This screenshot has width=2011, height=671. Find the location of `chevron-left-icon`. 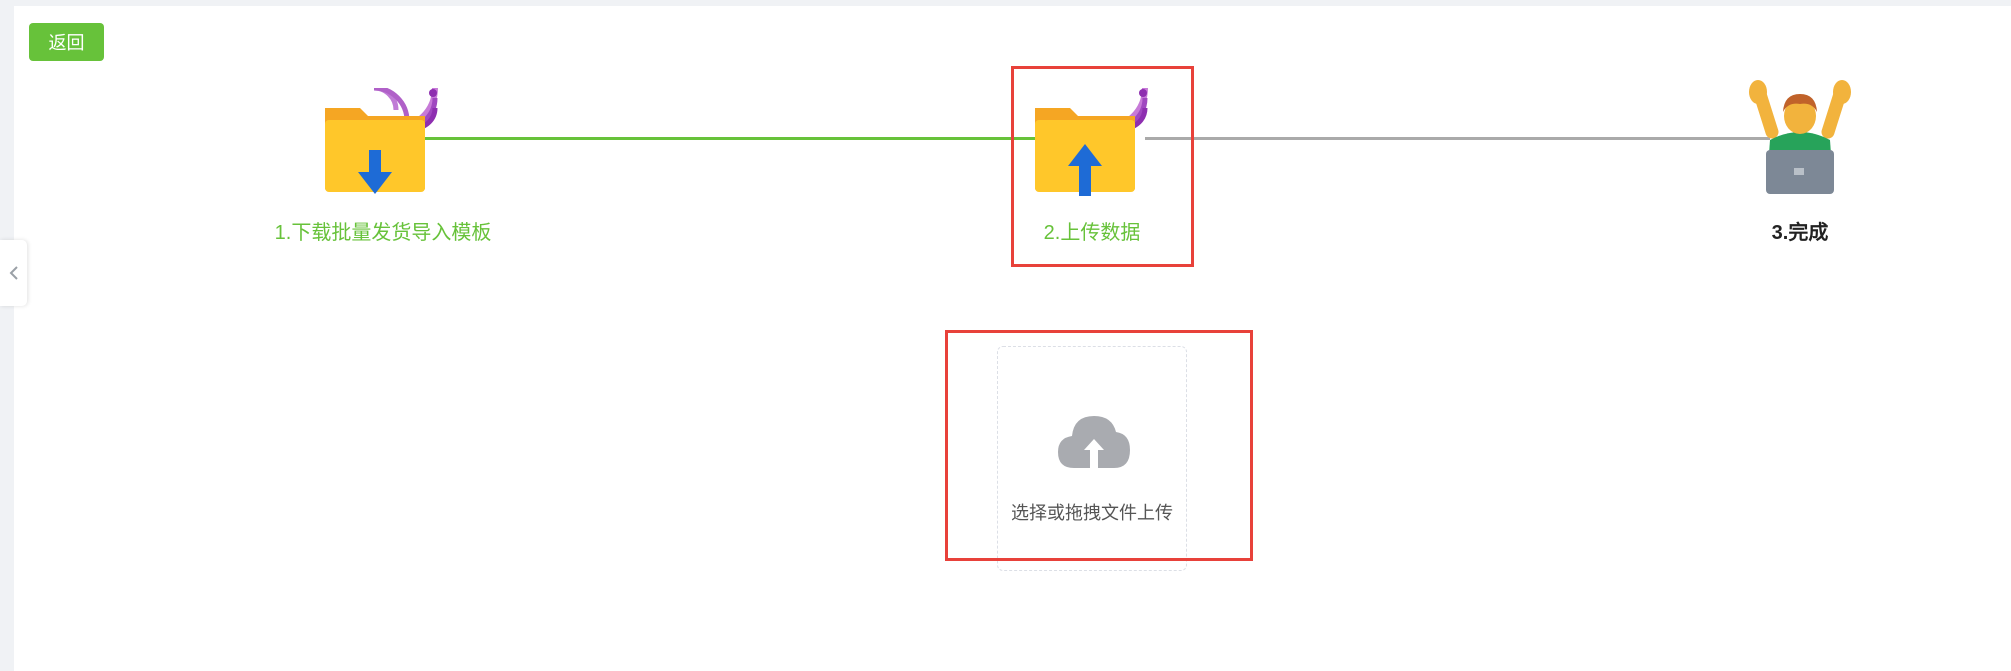

chevron-left-icon is located at coordinates (13, 273).